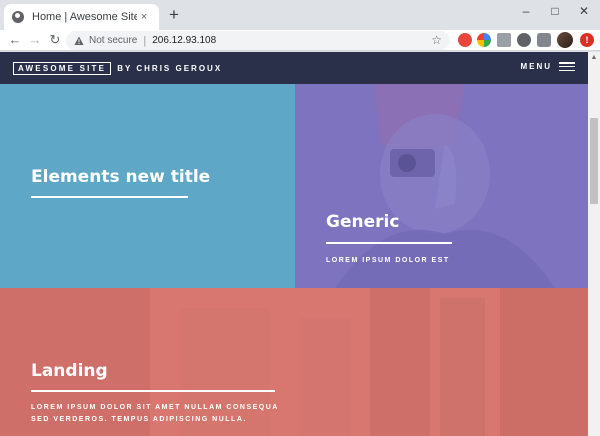 The height and width of the screenshot is (436, 600). I want to click on scrollbar-thumb, so click(594, 161).